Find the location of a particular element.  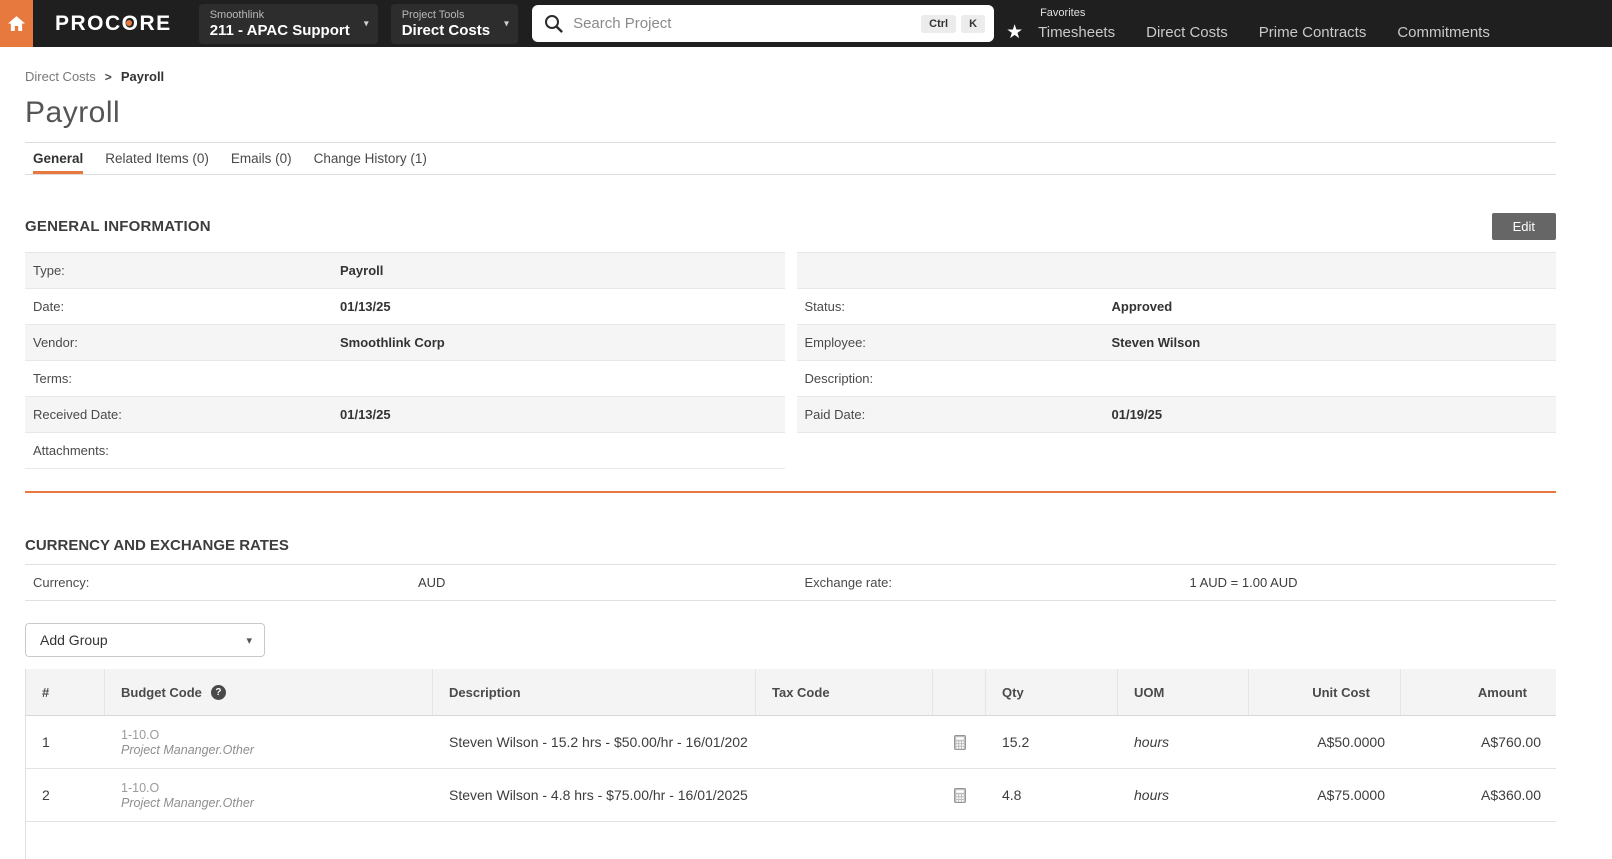

favorite-prime-contracts: Prime Contracts is located at coordinates (1313, 32).